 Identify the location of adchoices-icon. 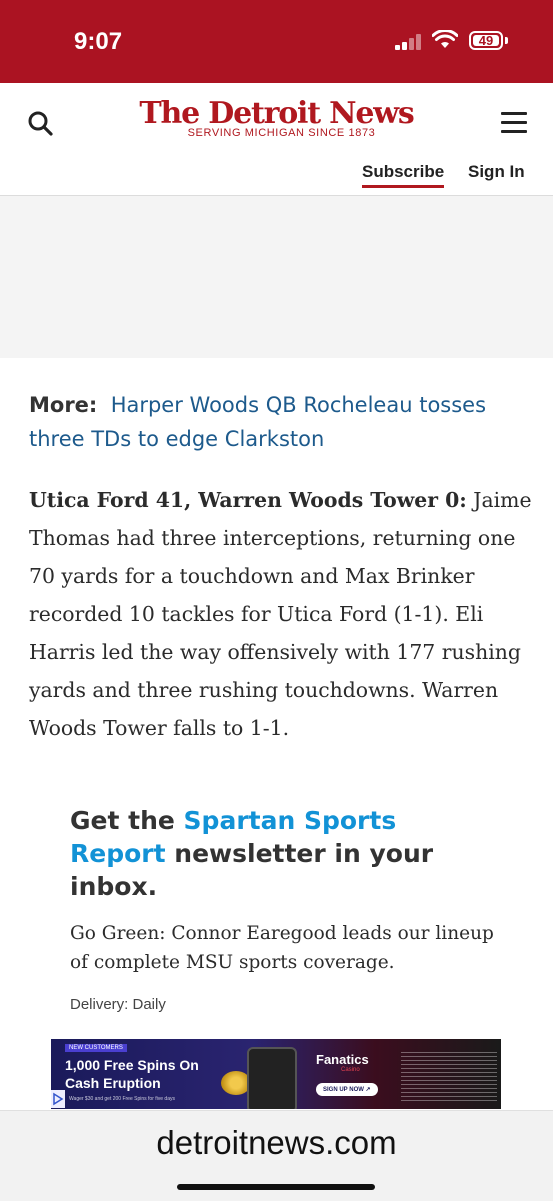
(58, 1099).